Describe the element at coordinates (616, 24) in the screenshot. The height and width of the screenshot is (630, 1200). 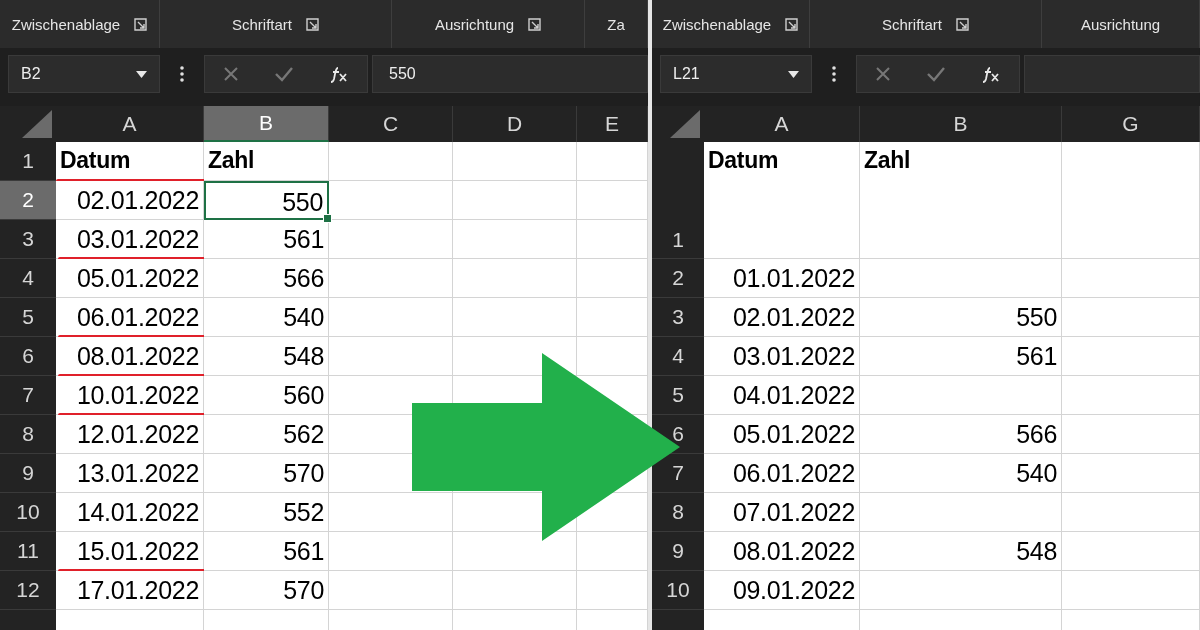
I see `ribbon-group-label: Za` at that location.